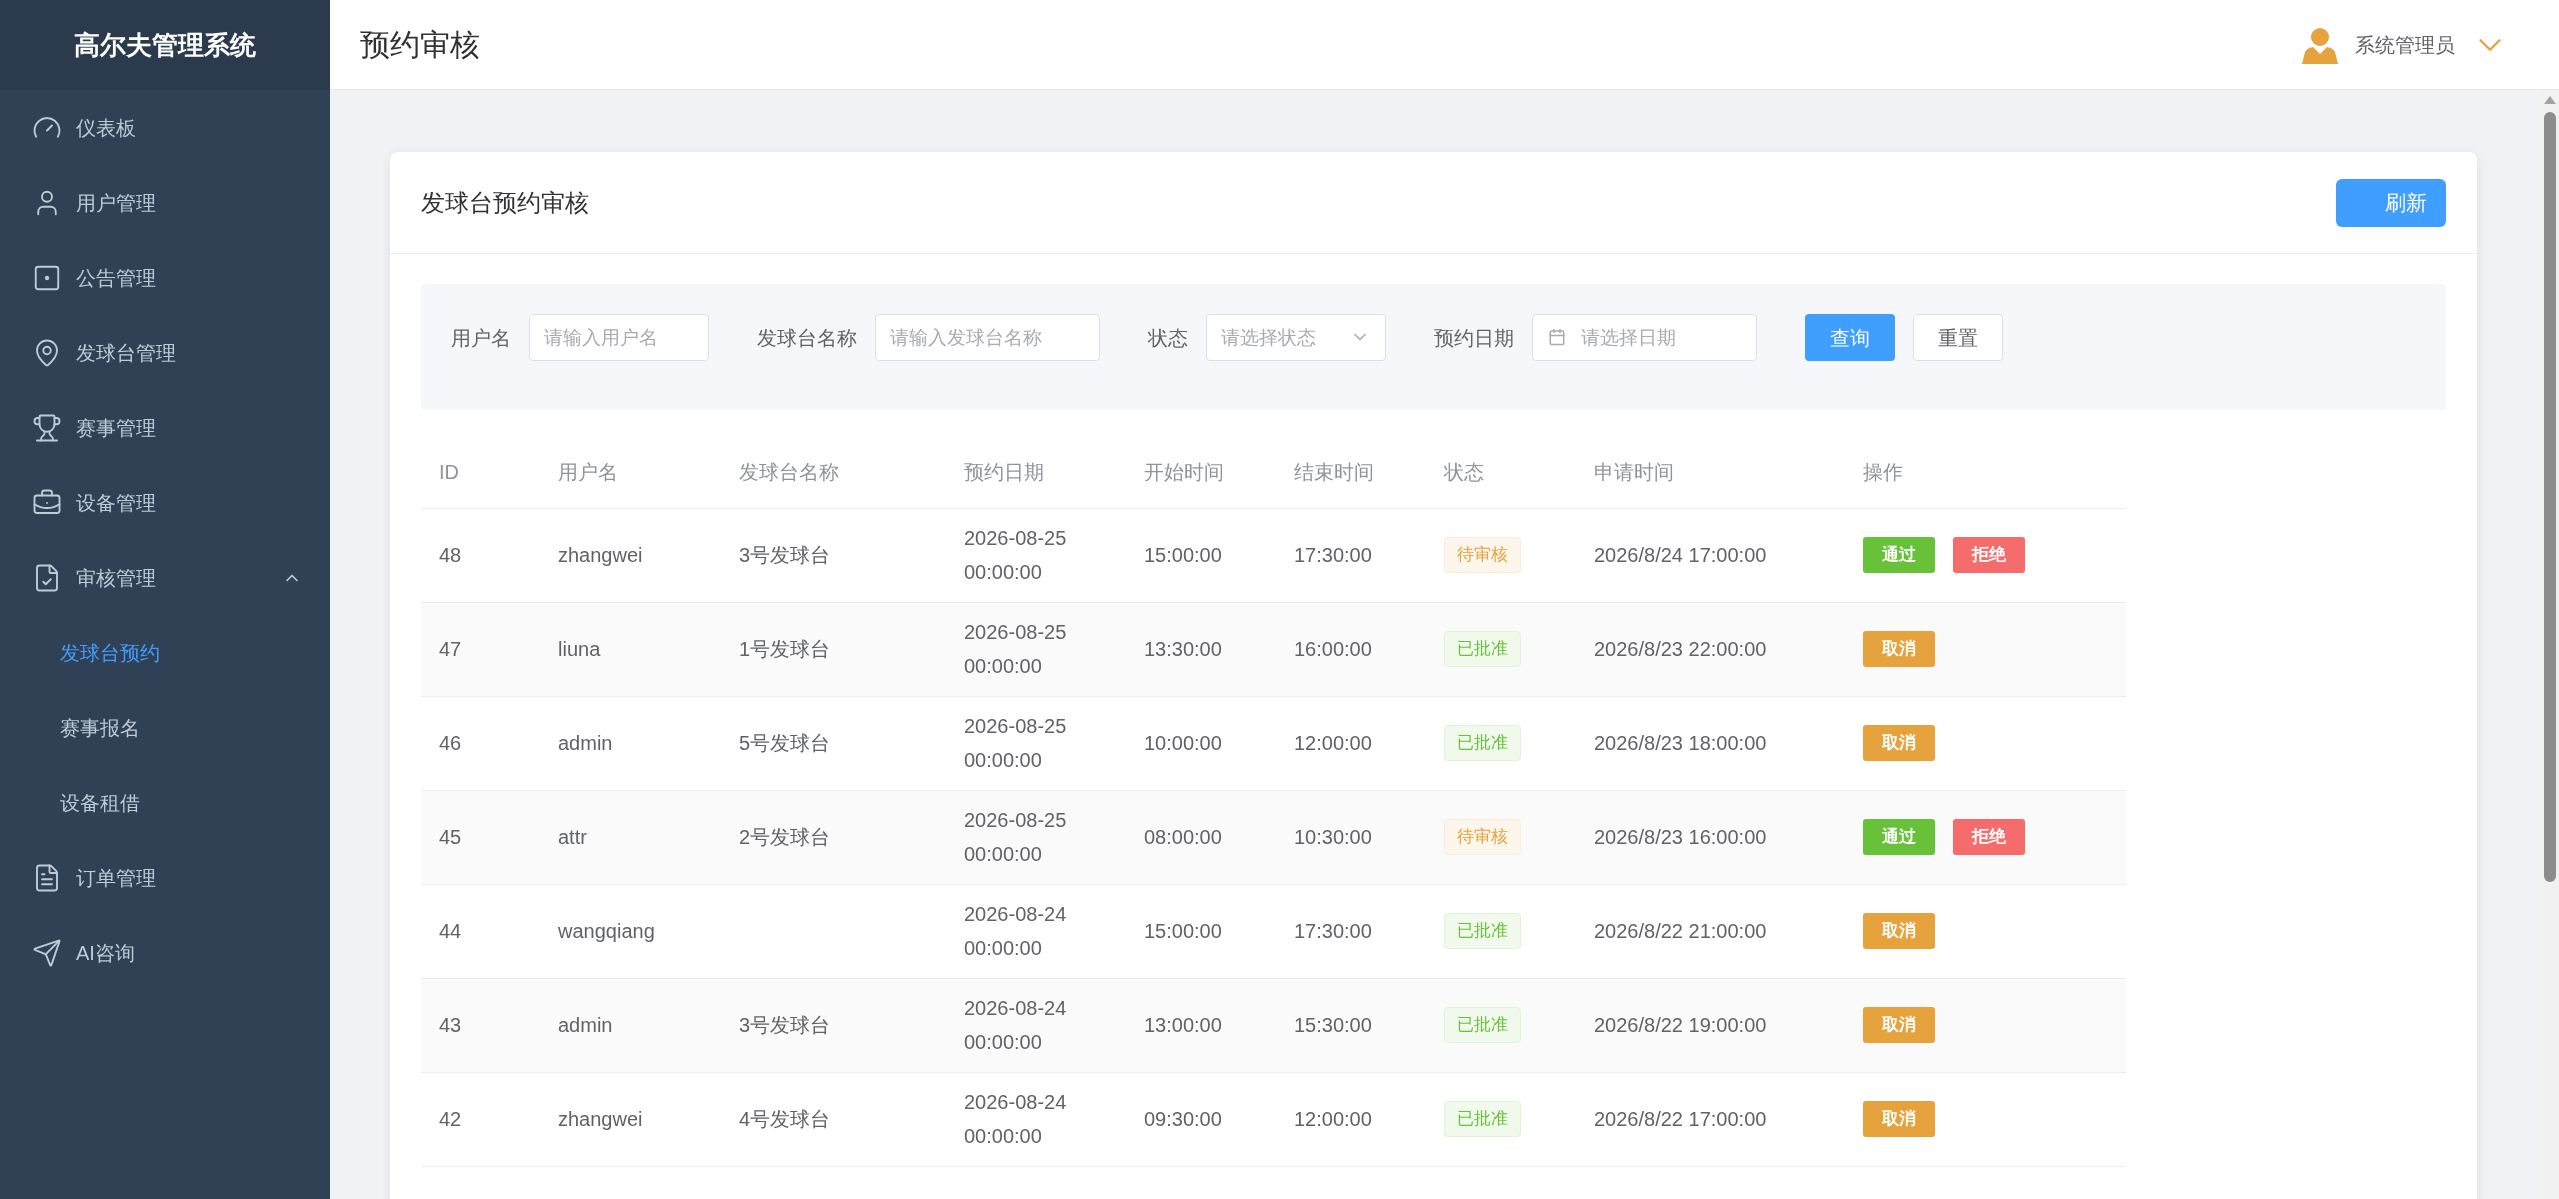 Image resolution: width=2559 pixels, height=1199 pixels. I want to click on table-cell: 42, so click(450, 1119).